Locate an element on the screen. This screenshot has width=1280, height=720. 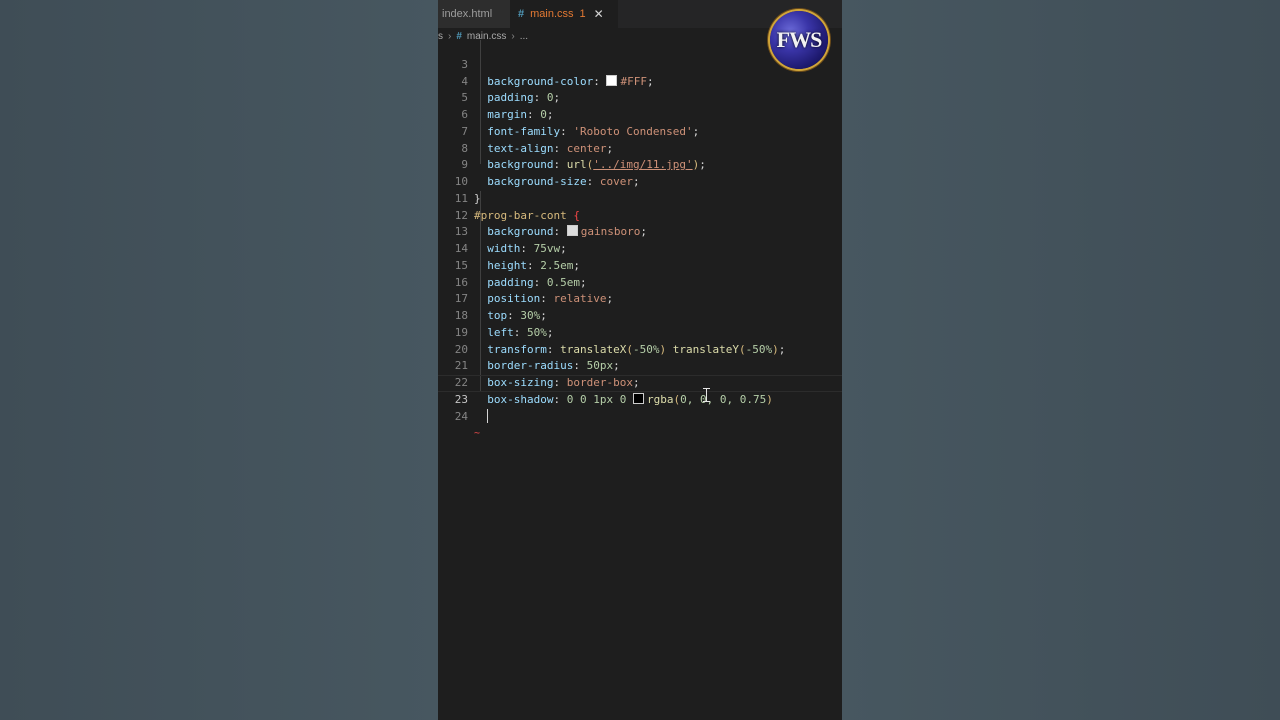
code-line: 6 font-family: 'Roboto Condensed'; is located at coordinates (640, 114).